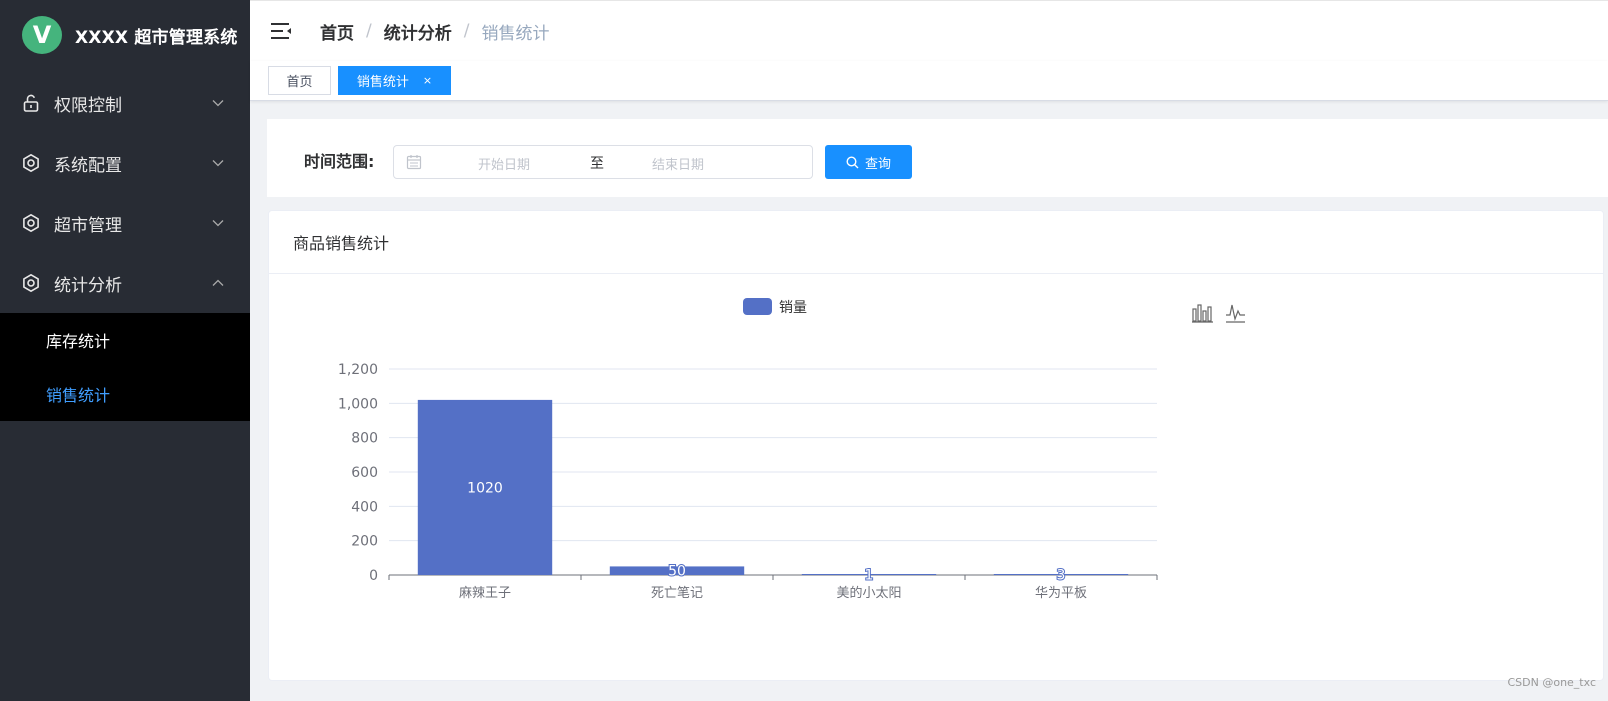 This screenshot has height=701, width=1608. I want to click on close-icon: ×, so click(427, 80).